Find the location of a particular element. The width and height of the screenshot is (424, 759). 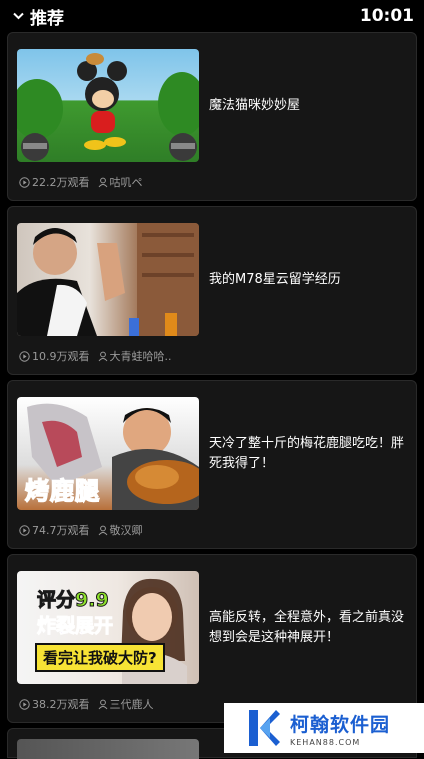

view-count: 74.7万观看 is located at coordinates (54, 530).